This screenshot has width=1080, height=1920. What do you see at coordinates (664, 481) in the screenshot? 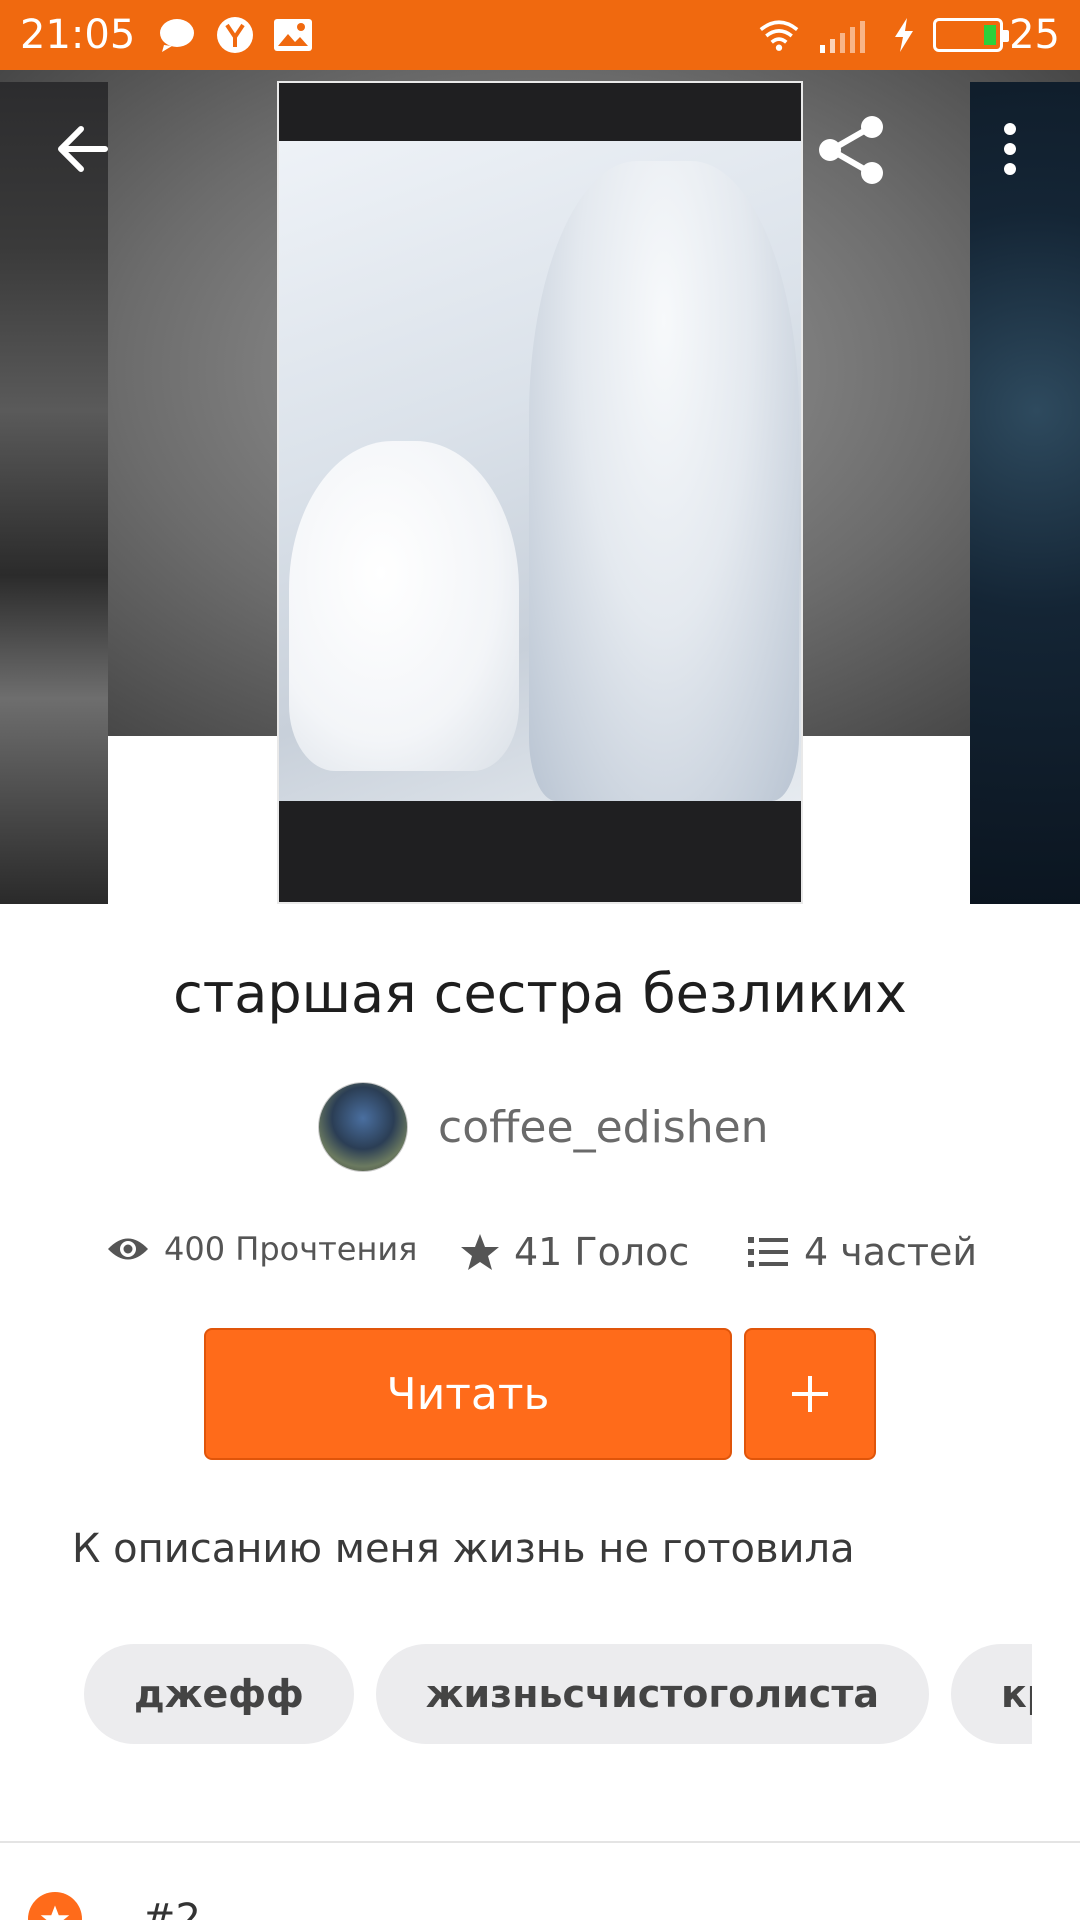
I see `cover-girl-figure` at bounding box center [664, 481].